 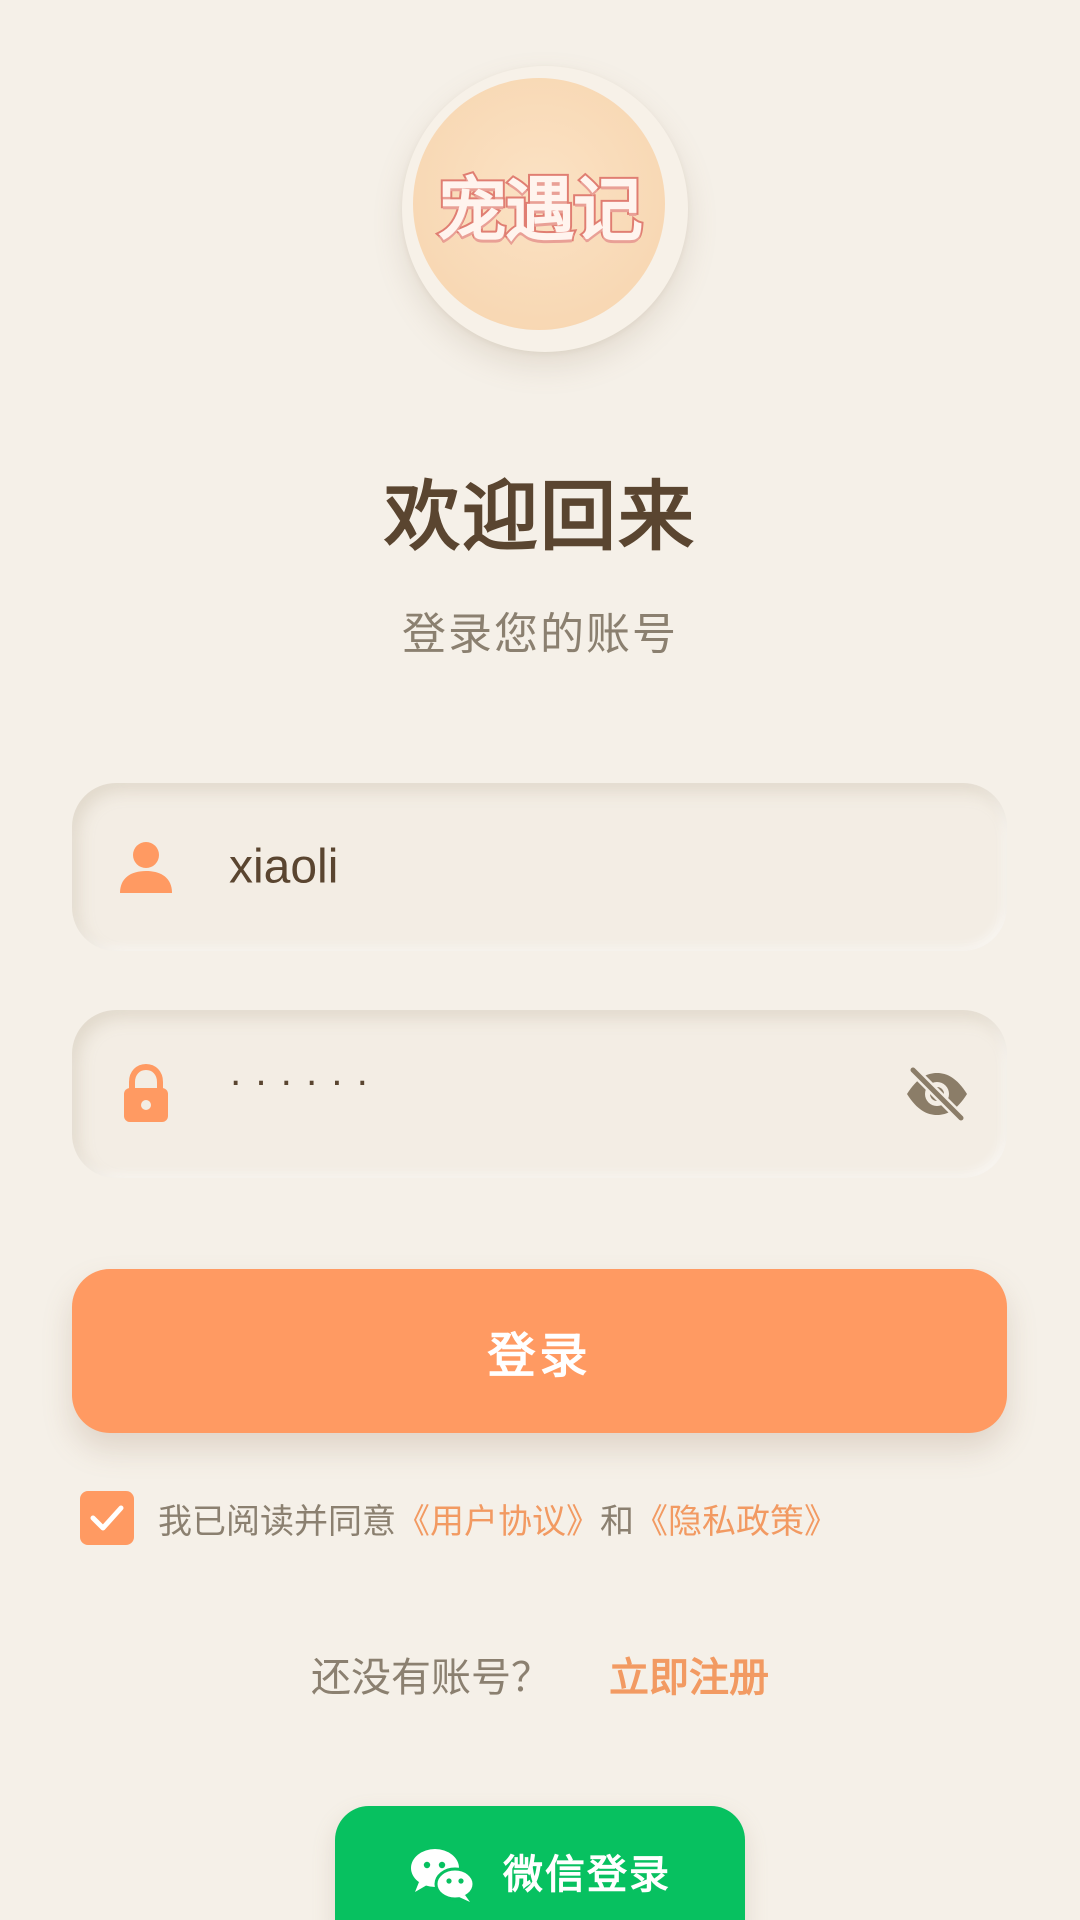 What do you see at coordinates (146, 867) in the screenshot?
I see `user-icon` at bounding box center [146, 867].